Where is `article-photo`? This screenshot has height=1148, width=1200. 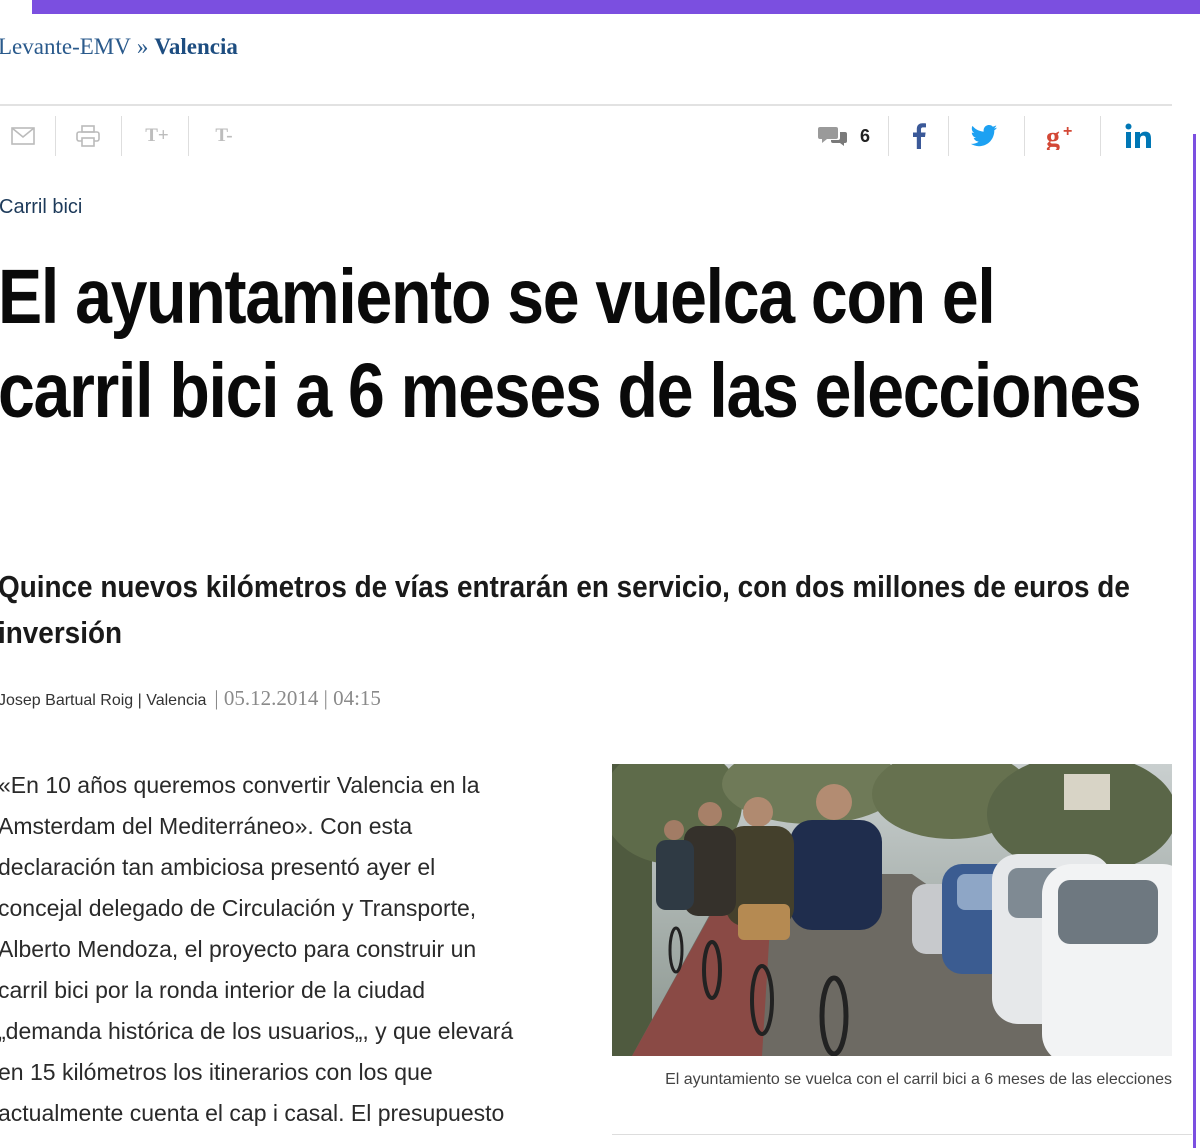
article-photo is located at coordinates (892, 910).